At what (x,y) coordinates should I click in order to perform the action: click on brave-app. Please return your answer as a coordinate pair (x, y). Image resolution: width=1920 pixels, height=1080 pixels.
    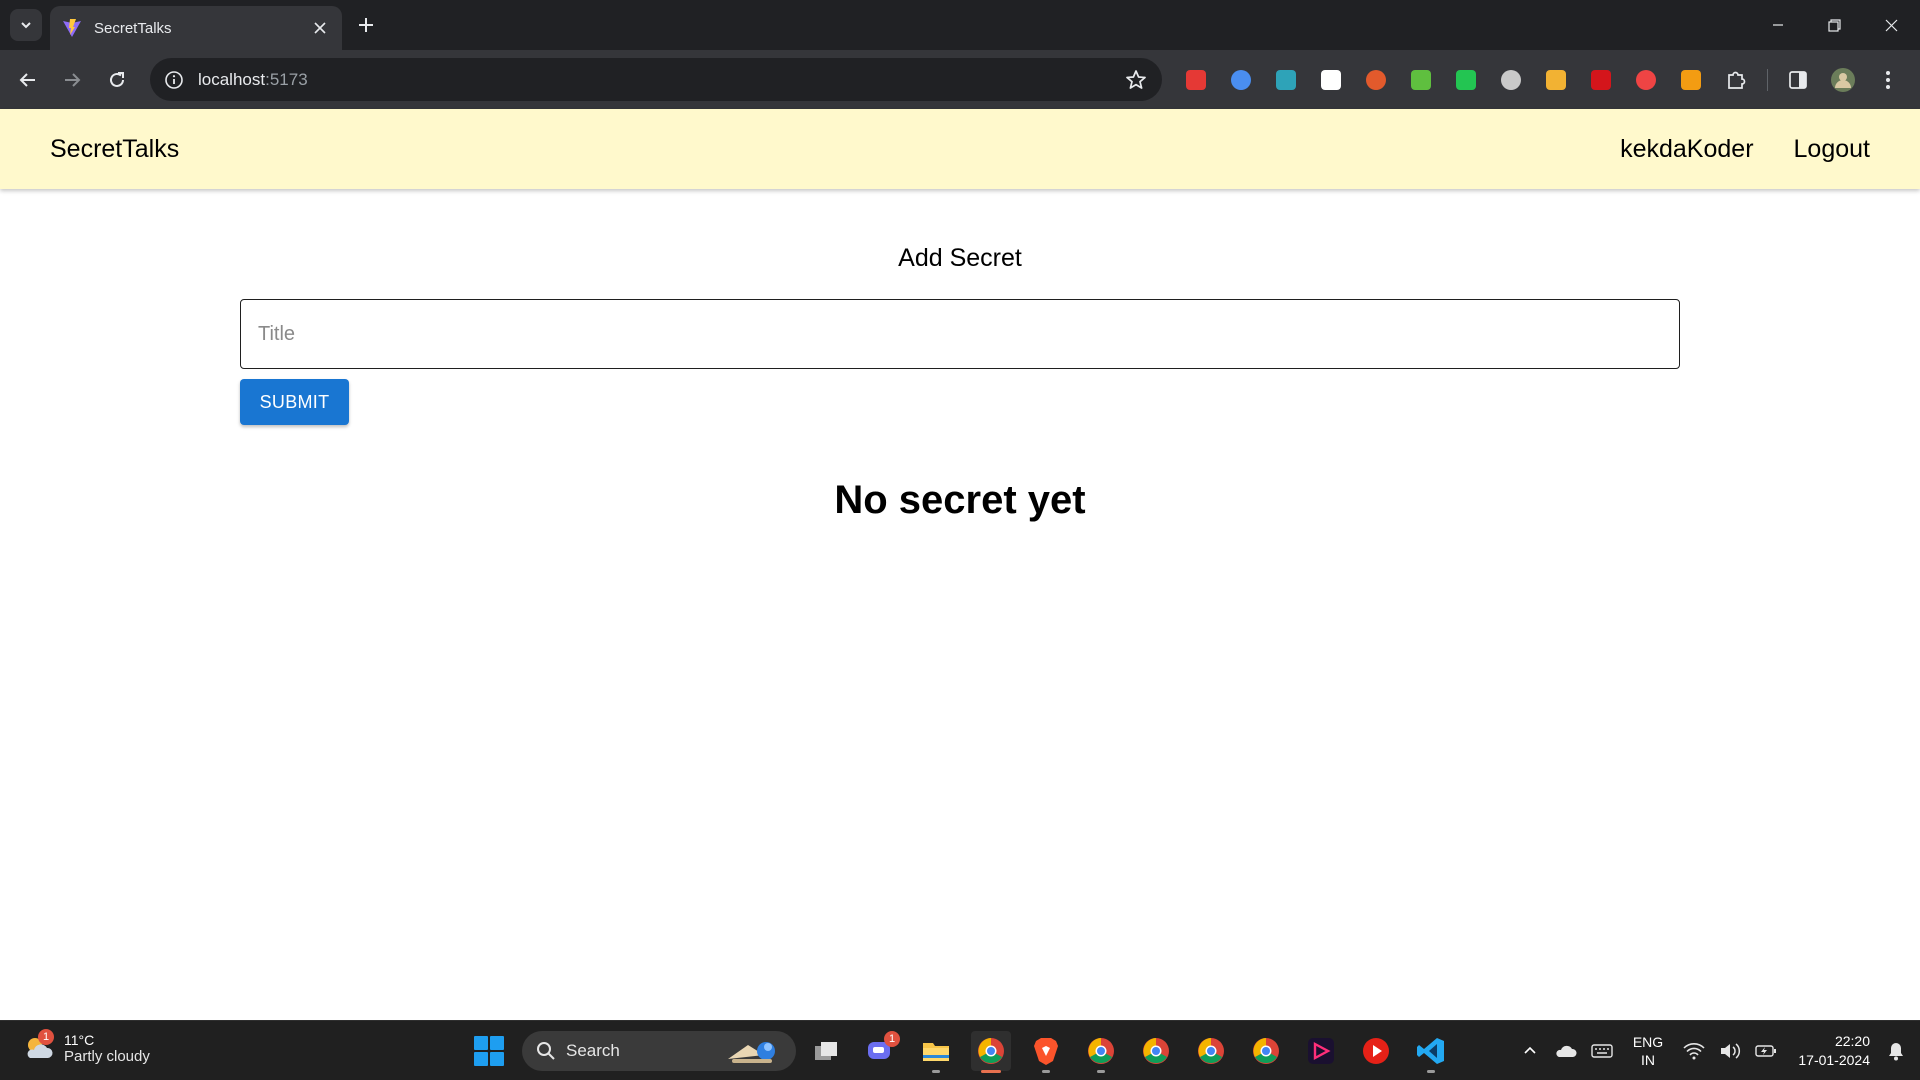
    Looking at the image, I should click on (1046, 1052).